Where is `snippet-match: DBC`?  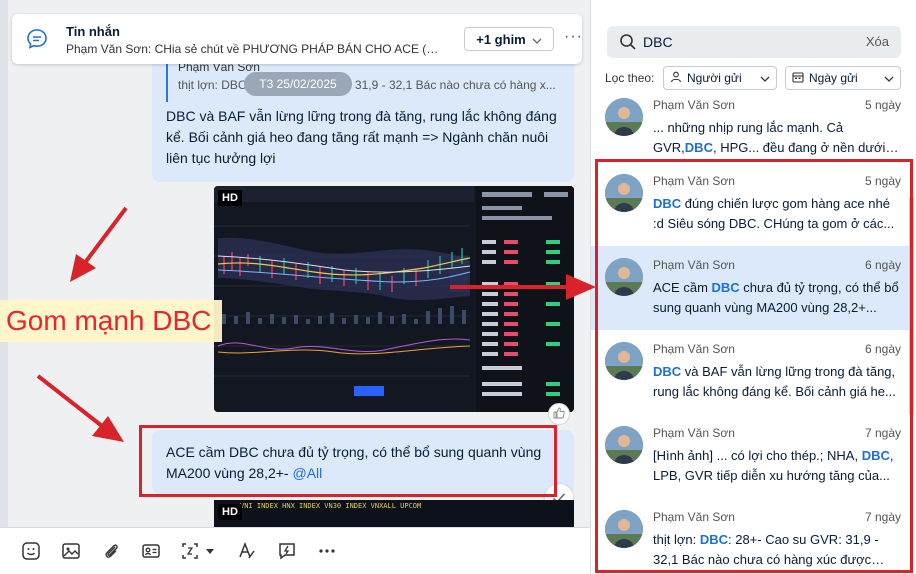 snippet-match: DBC is located at coordinates (698, 147).